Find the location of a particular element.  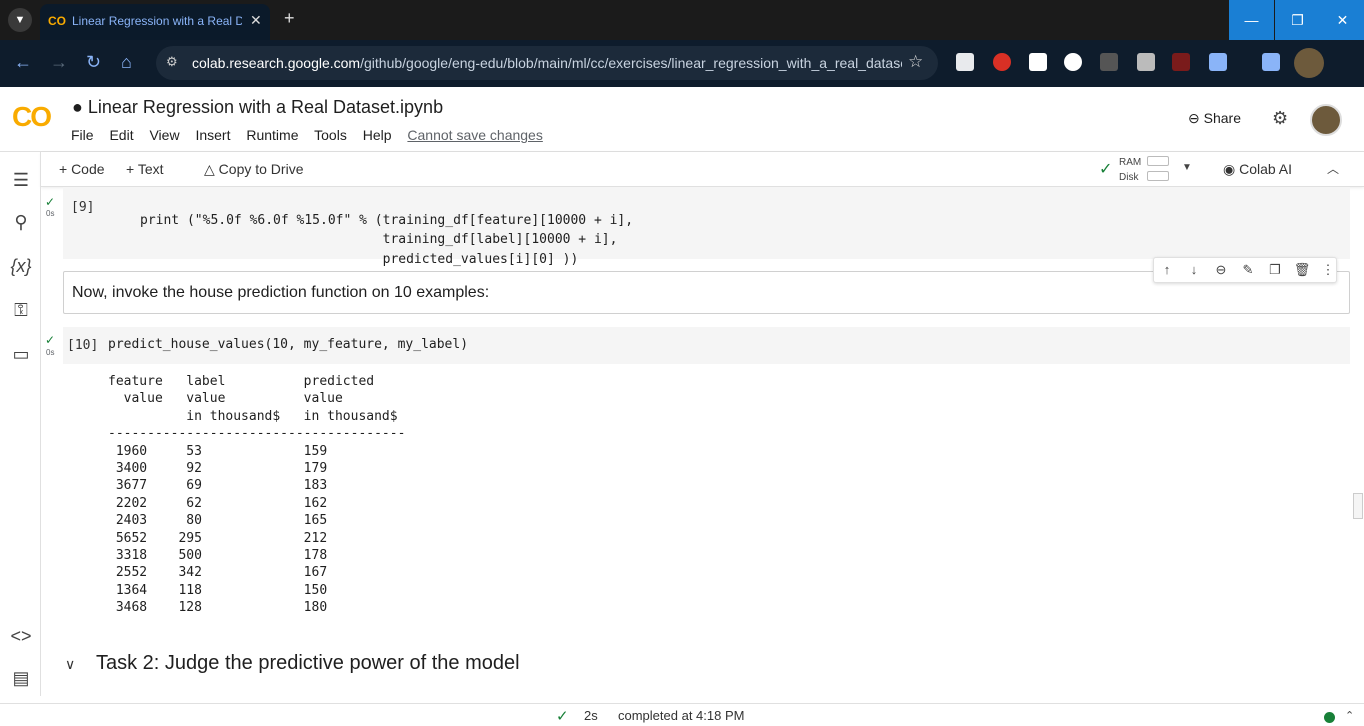

cell-toolbar: ↑ ↓ ⊖ ✎ ❐ 🗑 ⋮ is located at coordinates (1245, 270).